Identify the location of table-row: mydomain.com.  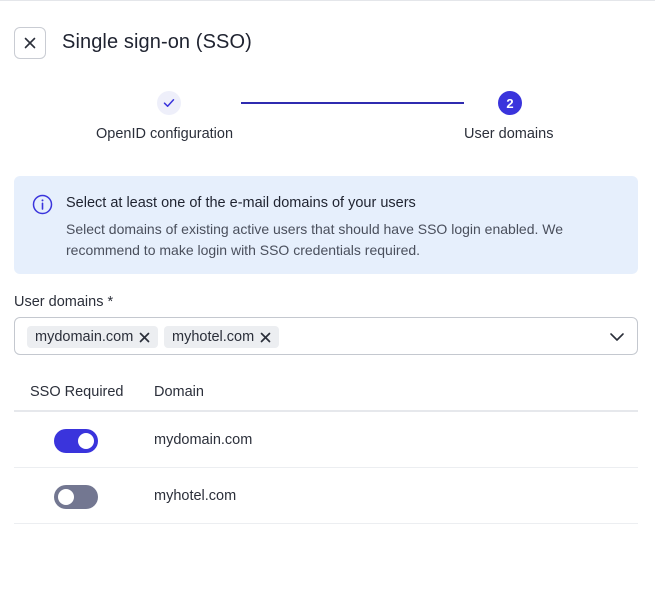
(326, 440).